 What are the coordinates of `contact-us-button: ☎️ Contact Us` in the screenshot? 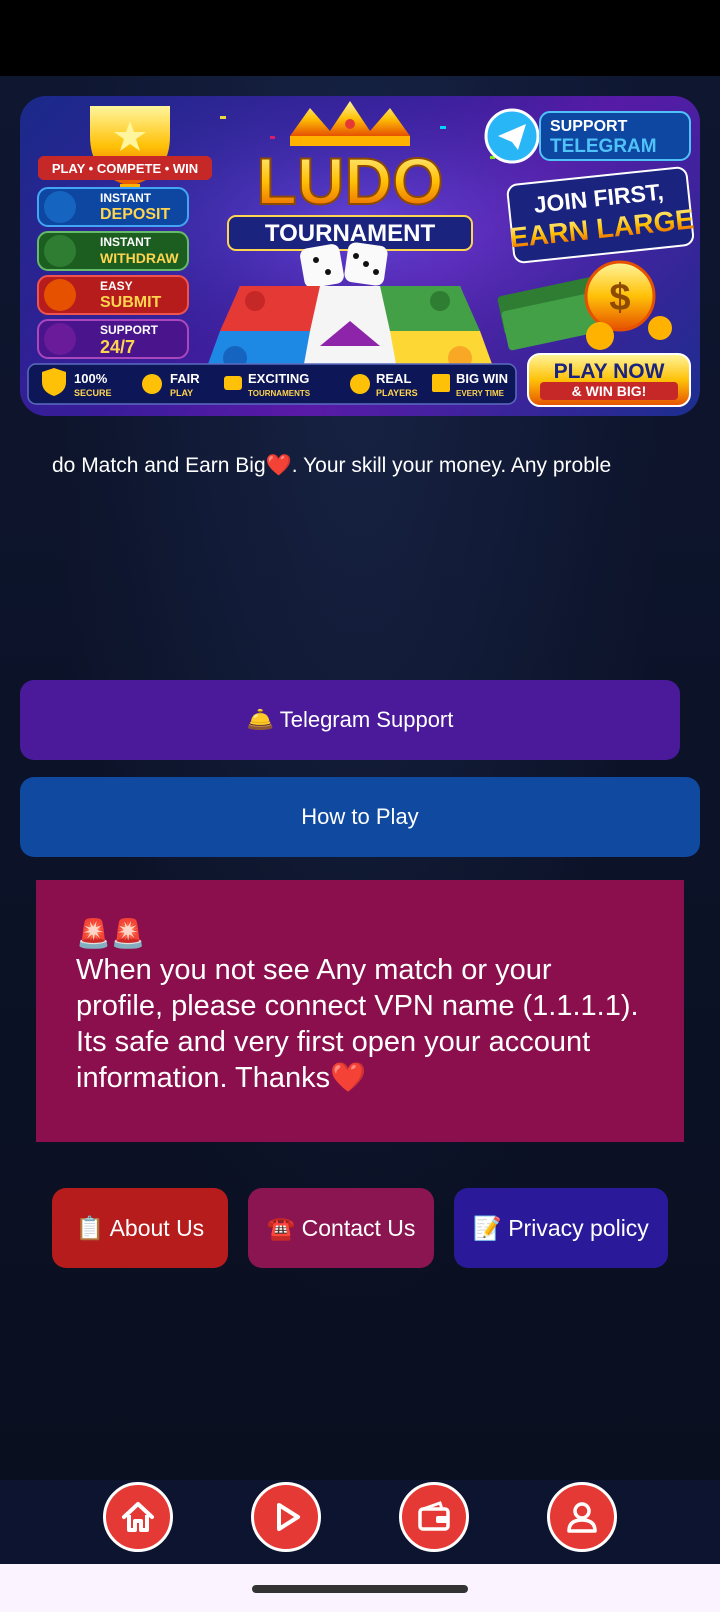 It's located at (341, 1228).